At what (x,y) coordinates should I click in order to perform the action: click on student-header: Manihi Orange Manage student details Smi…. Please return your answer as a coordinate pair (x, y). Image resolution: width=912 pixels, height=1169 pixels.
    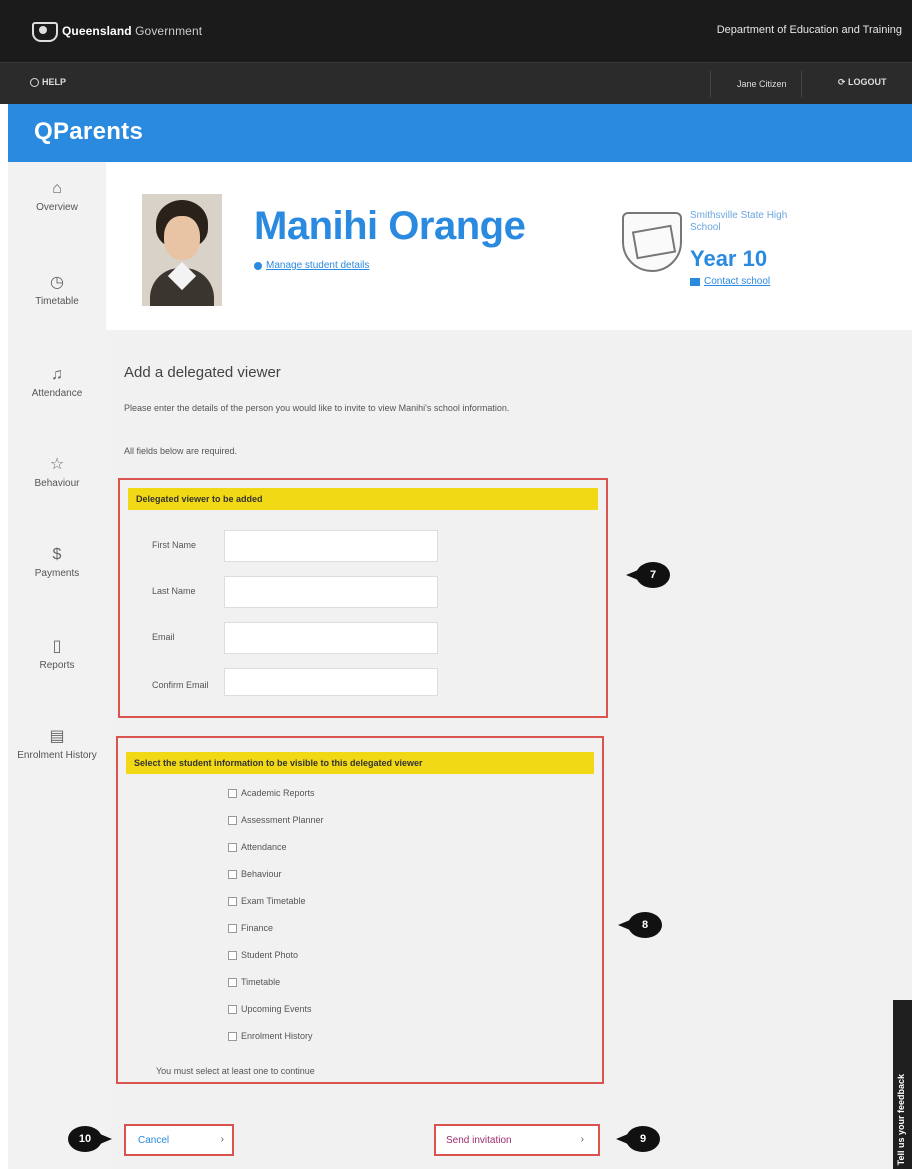
    Looking at the image, I should click on (509, 246).